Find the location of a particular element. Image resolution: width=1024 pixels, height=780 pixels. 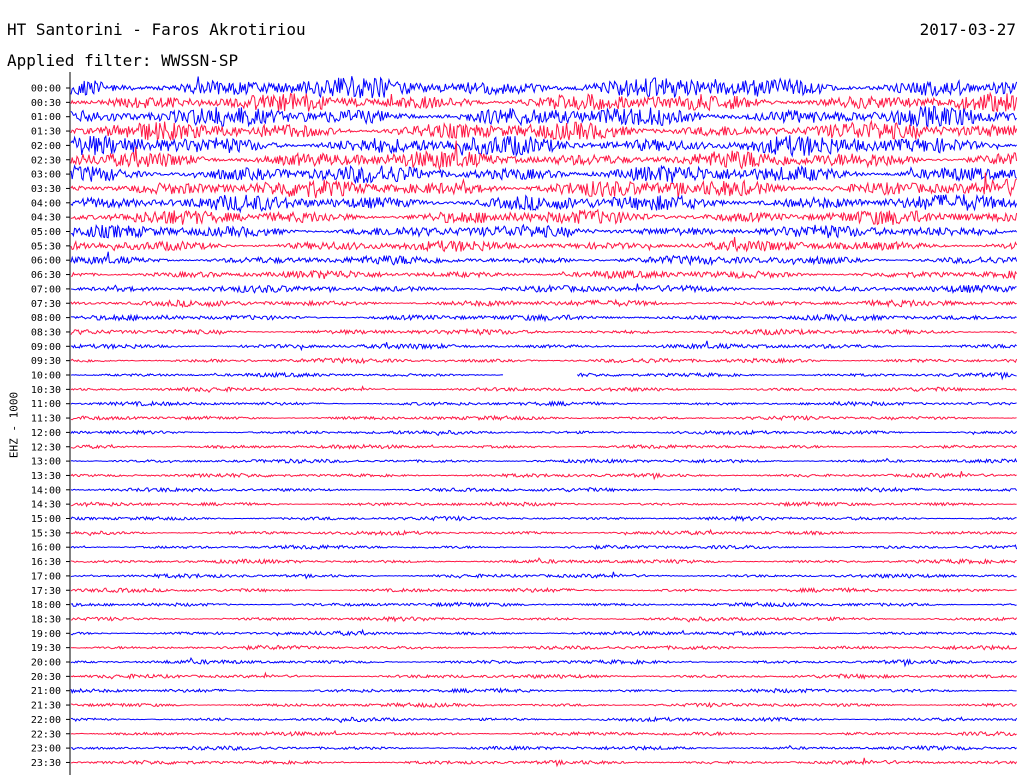

row-tick-label: 23:30 is located at coordinates (46, 763).